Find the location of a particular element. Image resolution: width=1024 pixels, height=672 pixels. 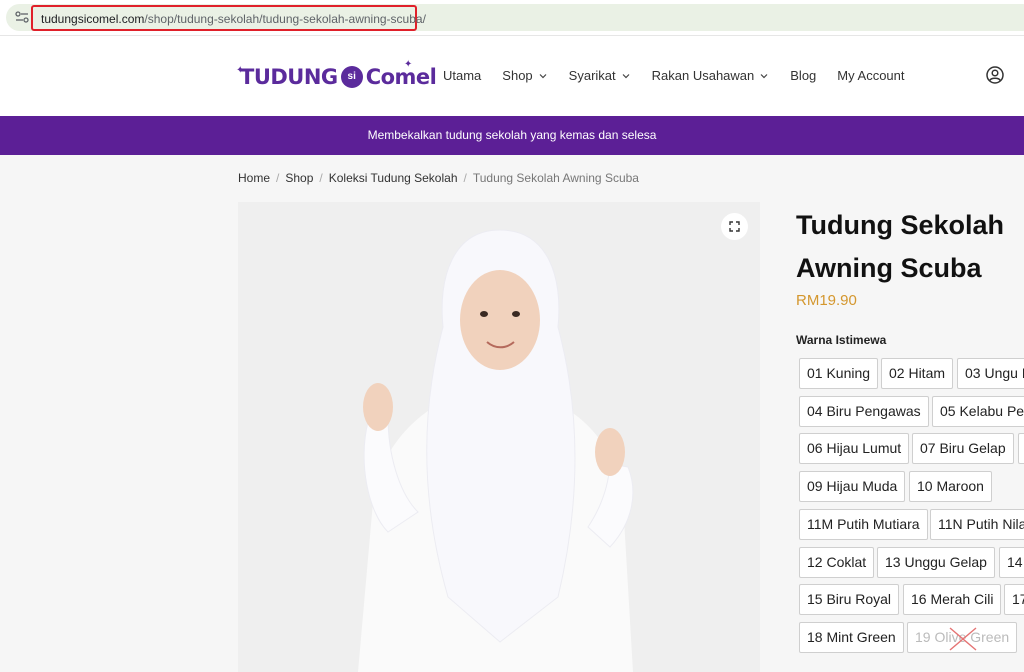

expand-icon is located at coordinates (734, 226).